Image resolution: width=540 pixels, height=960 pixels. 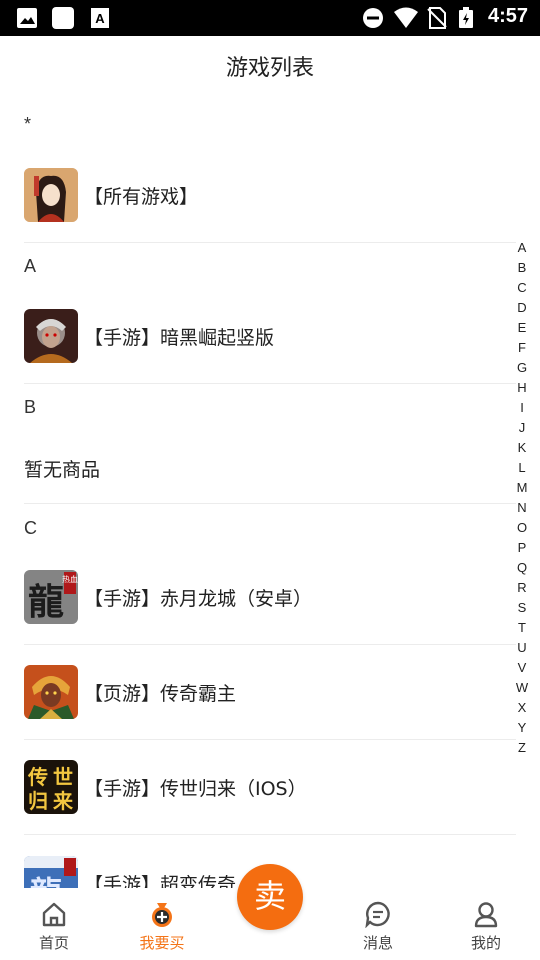 What do you see at coordinates (160, 694) in the screenshot?
I see `game-name: 【页游】传奇霸主` at bounding box center [160, 694].